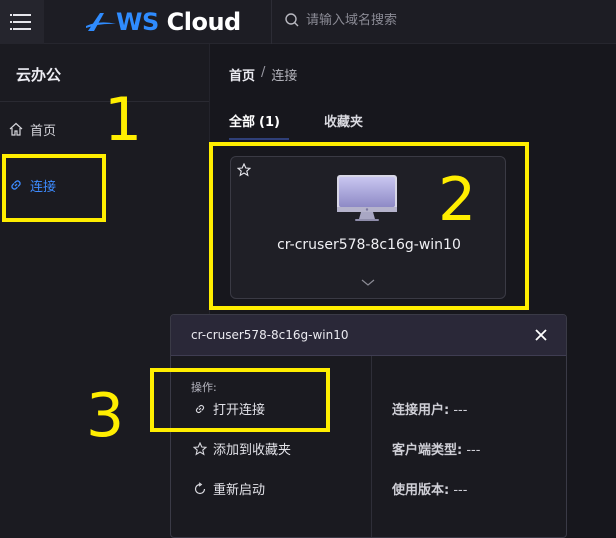  Describe the element at coordinates (284, 76) in the screenshot. I see `breadcrumb-current: 连接` at that location.